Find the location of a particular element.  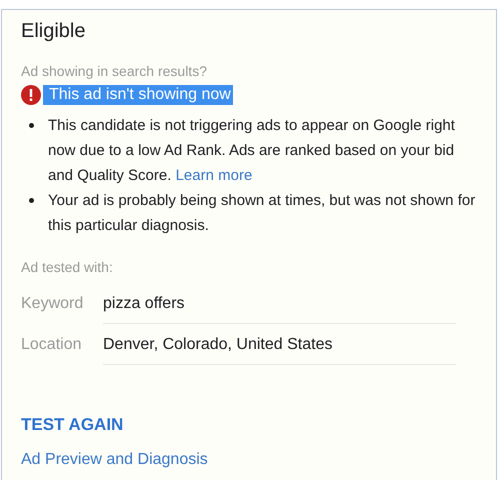

question-label: Ad showing in search results? is located at coordinates (114, 71).